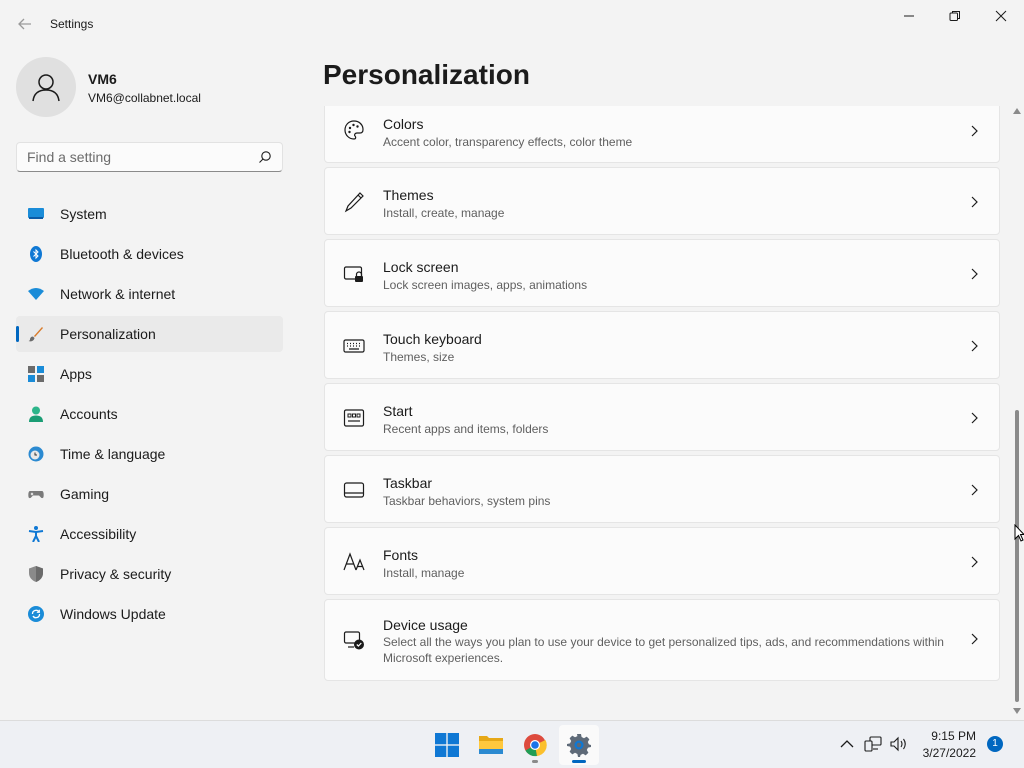 The width and height of the screenshot is (1024, 768). What do you see at coordinates (485, 285) in the screenshot?
I see `setting-description: Lock screen images, apps, animations` at bounding box center [485, 285].